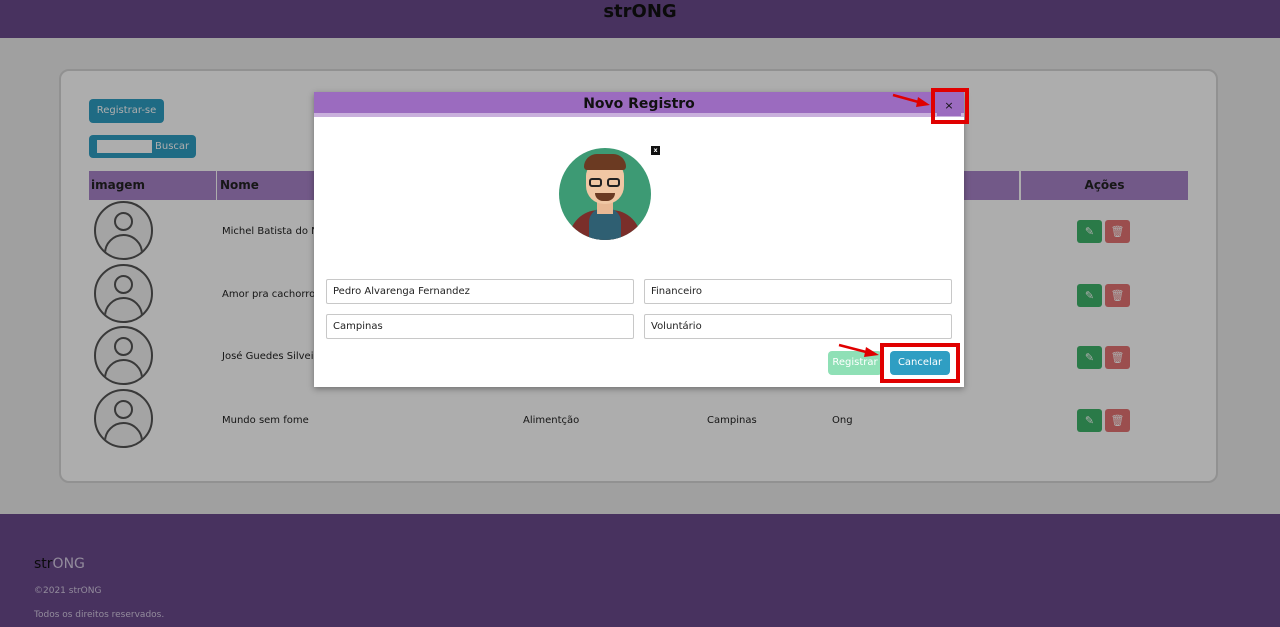  Describe the element at coordinates (798, 326) in the screenshot. I see `type-field` at that location.